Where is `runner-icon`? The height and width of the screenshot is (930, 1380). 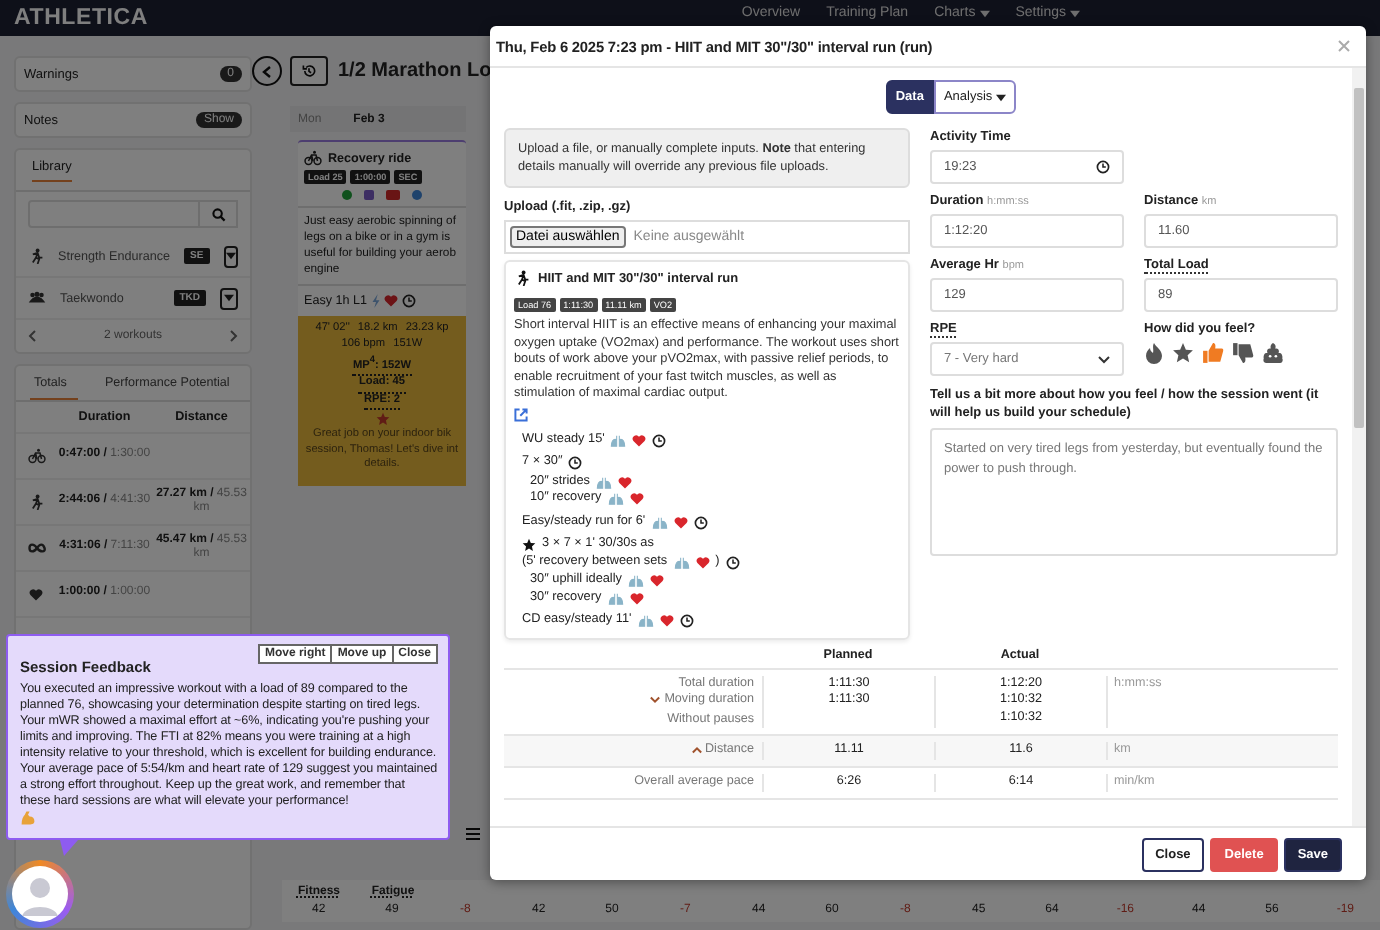 runner-icon is located at coordinates (522, 278).